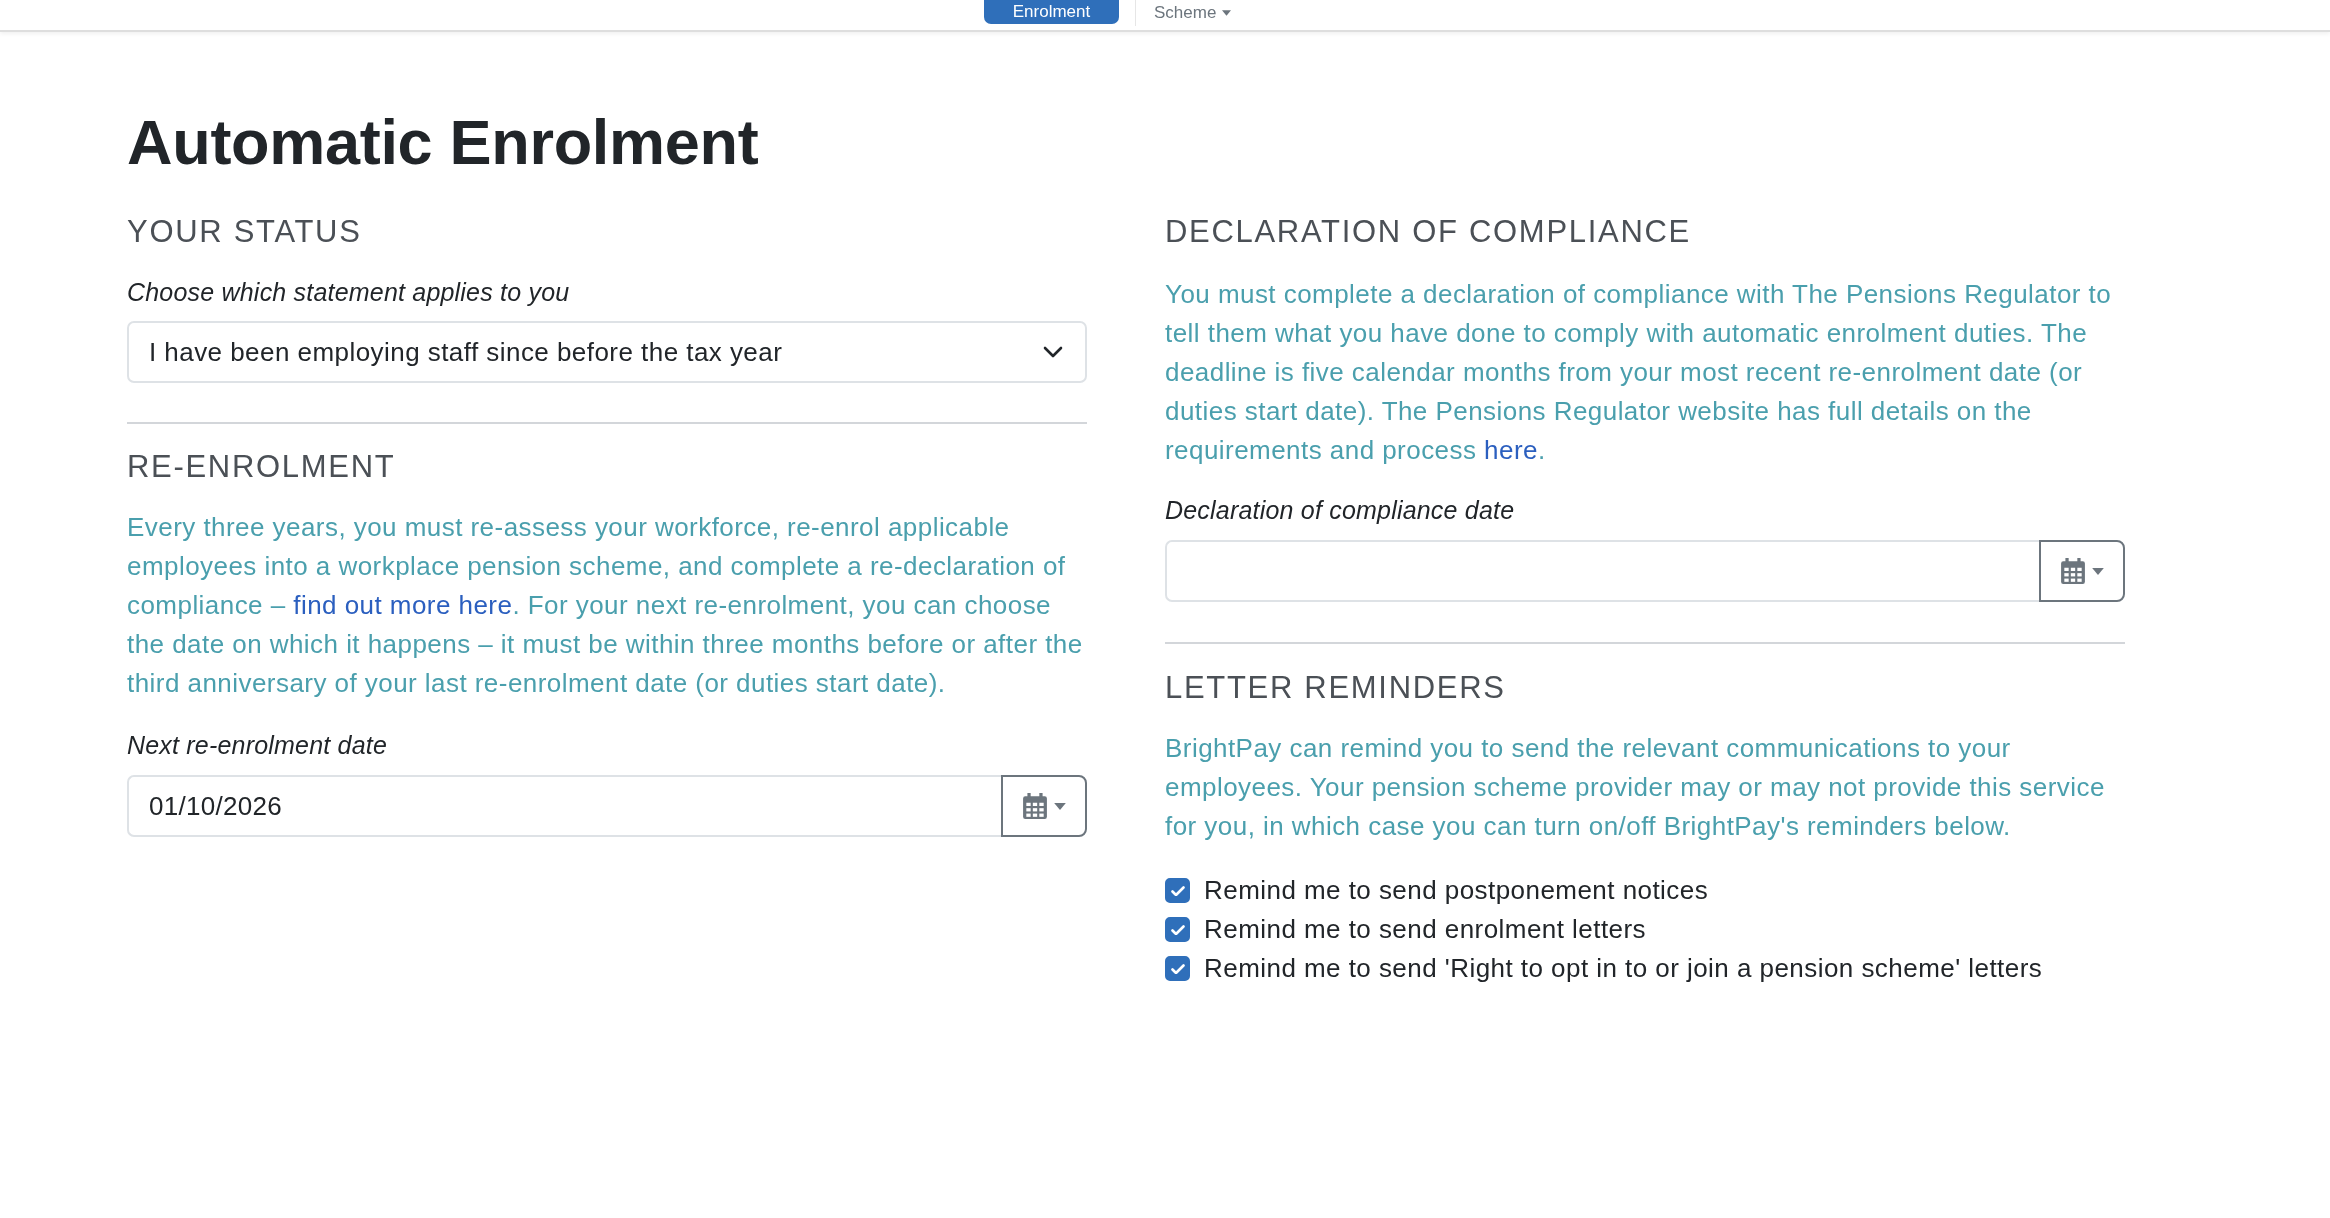 The width and height of the screenshot is (2330, 1218). What do you see at coordinates (244, 231) in the screenshot?
I see `section-heading: YOUR STATUS` at bounding box center [244, 231].